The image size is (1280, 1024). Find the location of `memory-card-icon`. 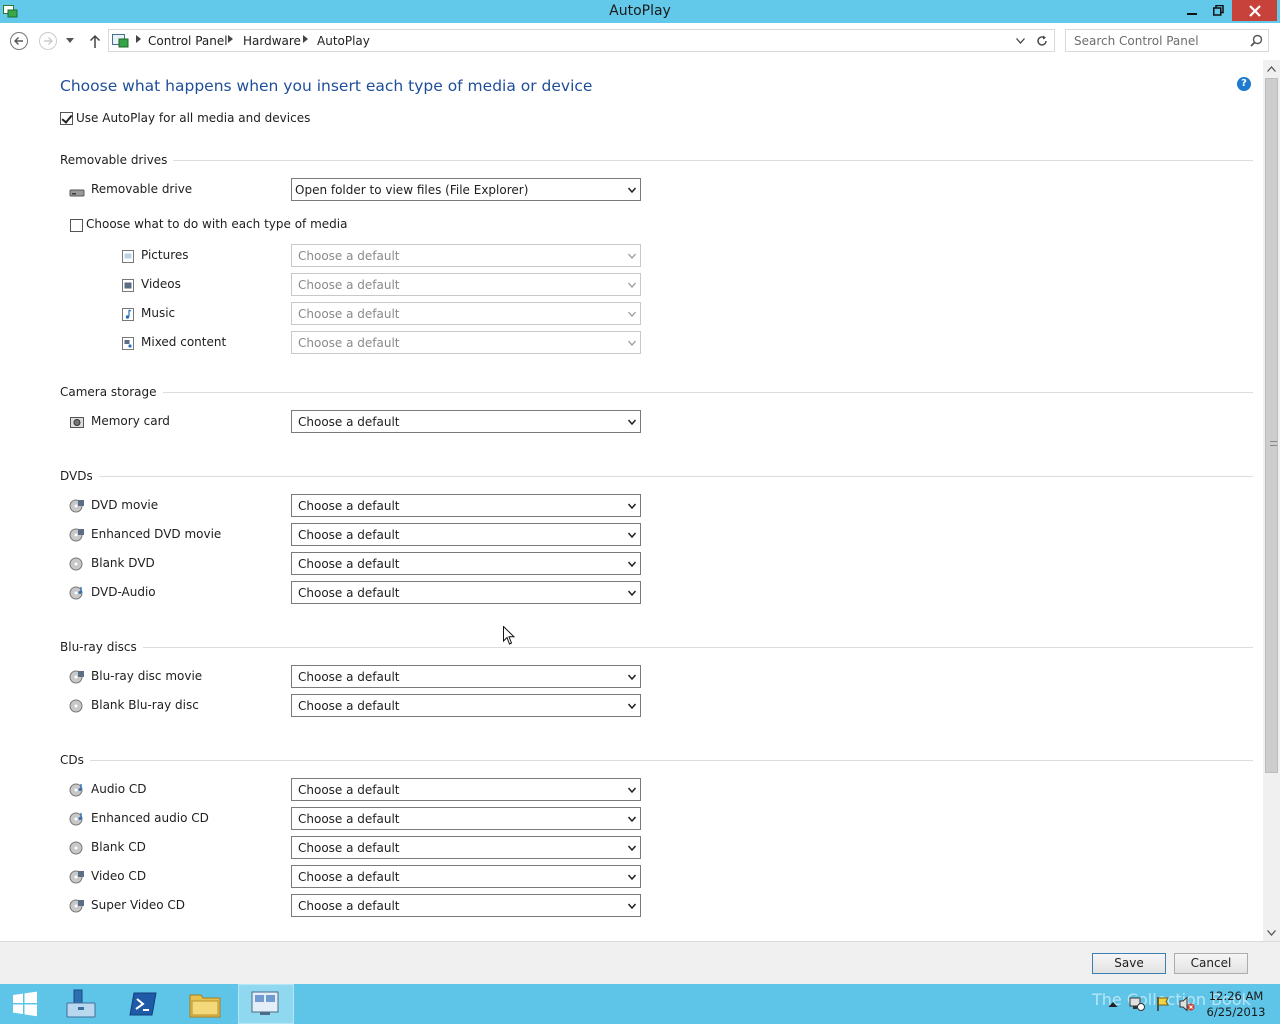

memory-card-icon is located at coordinates (77, 422).